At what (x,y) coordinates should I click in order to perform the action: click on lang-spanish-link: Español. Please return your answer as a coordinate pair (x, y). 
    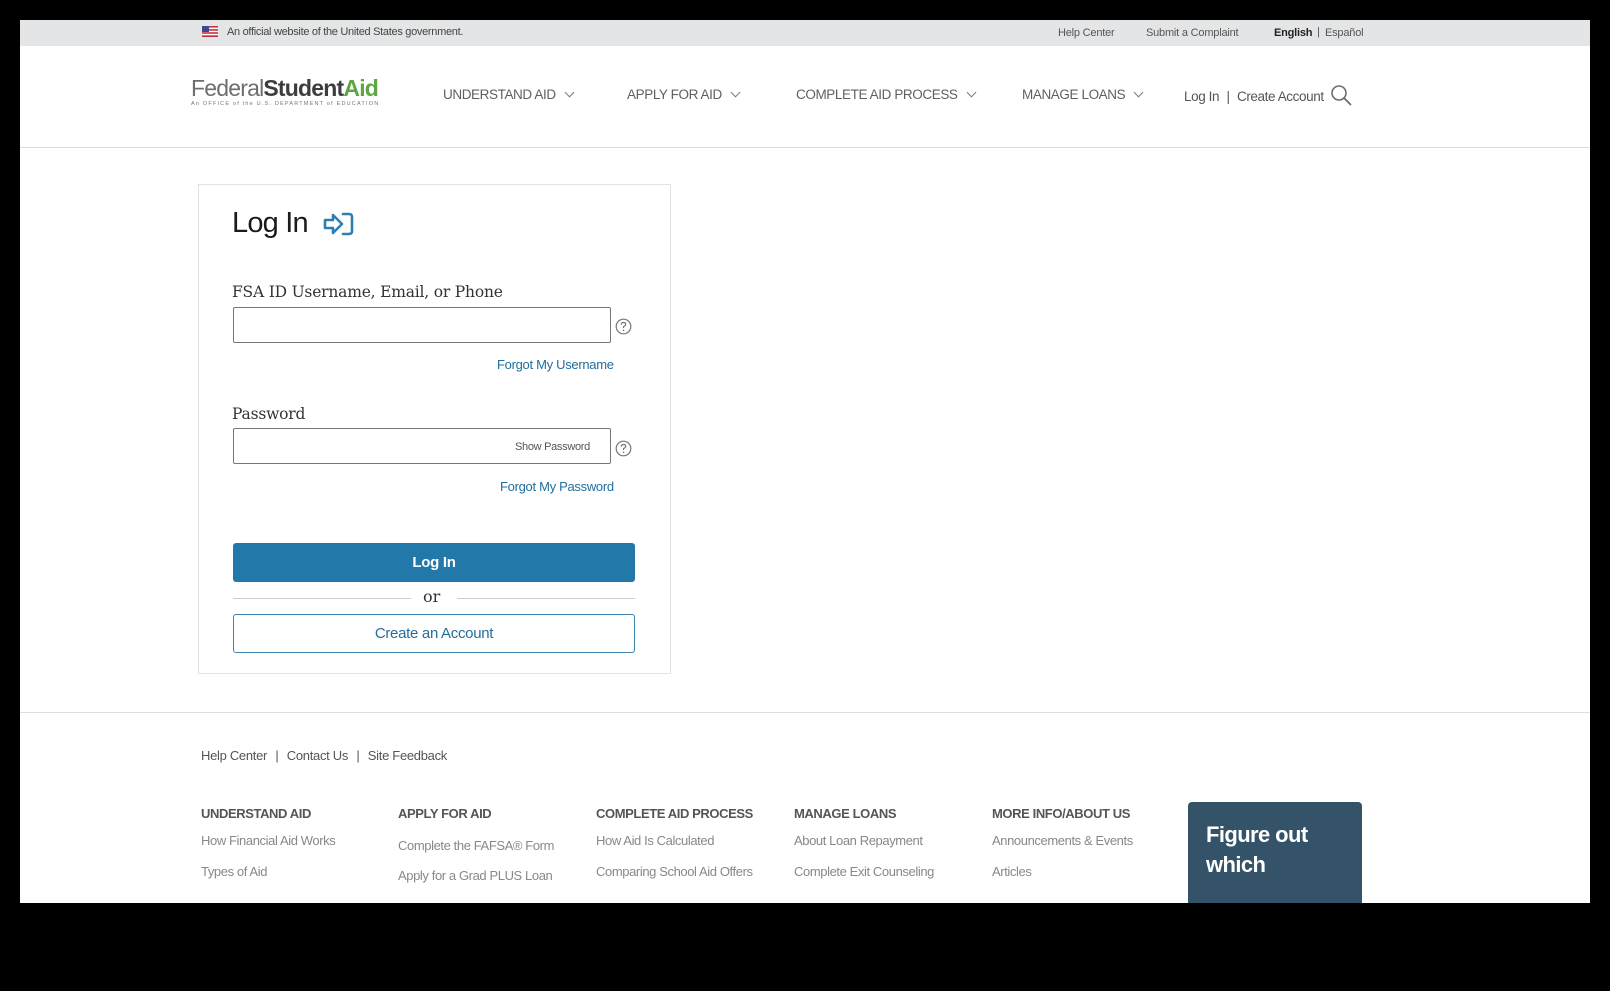
    Looking at the image, I should click on (1344, 33).